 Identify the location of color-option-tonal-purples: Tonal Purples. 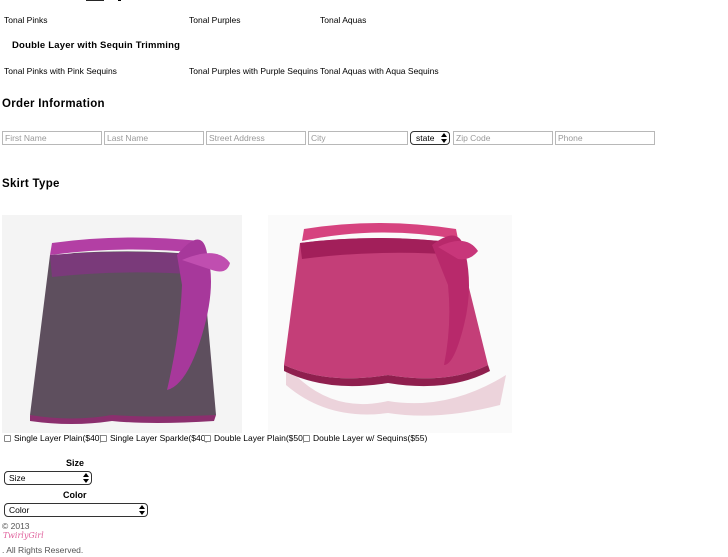
(215, 20).